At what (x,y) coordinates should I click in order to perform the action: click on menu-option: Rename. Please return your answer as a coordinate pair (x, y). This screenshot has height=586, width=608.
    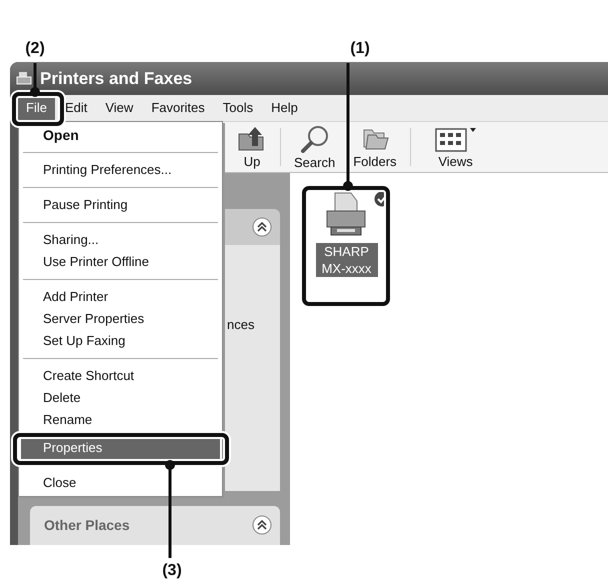
    Looking at the image, I should click on (120, 420).